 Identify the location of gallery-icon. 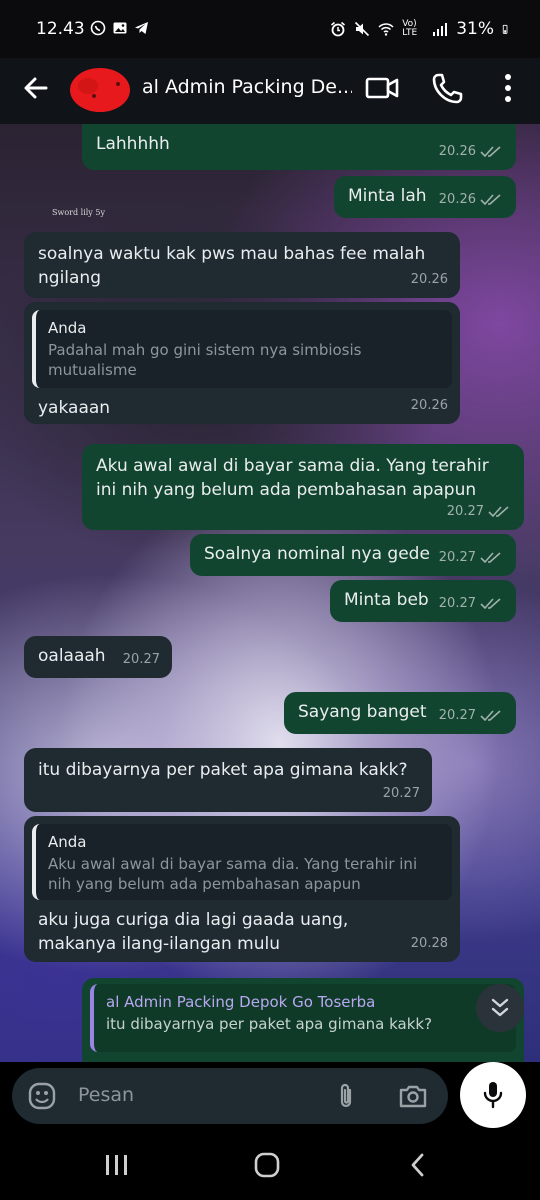
(120, 28).